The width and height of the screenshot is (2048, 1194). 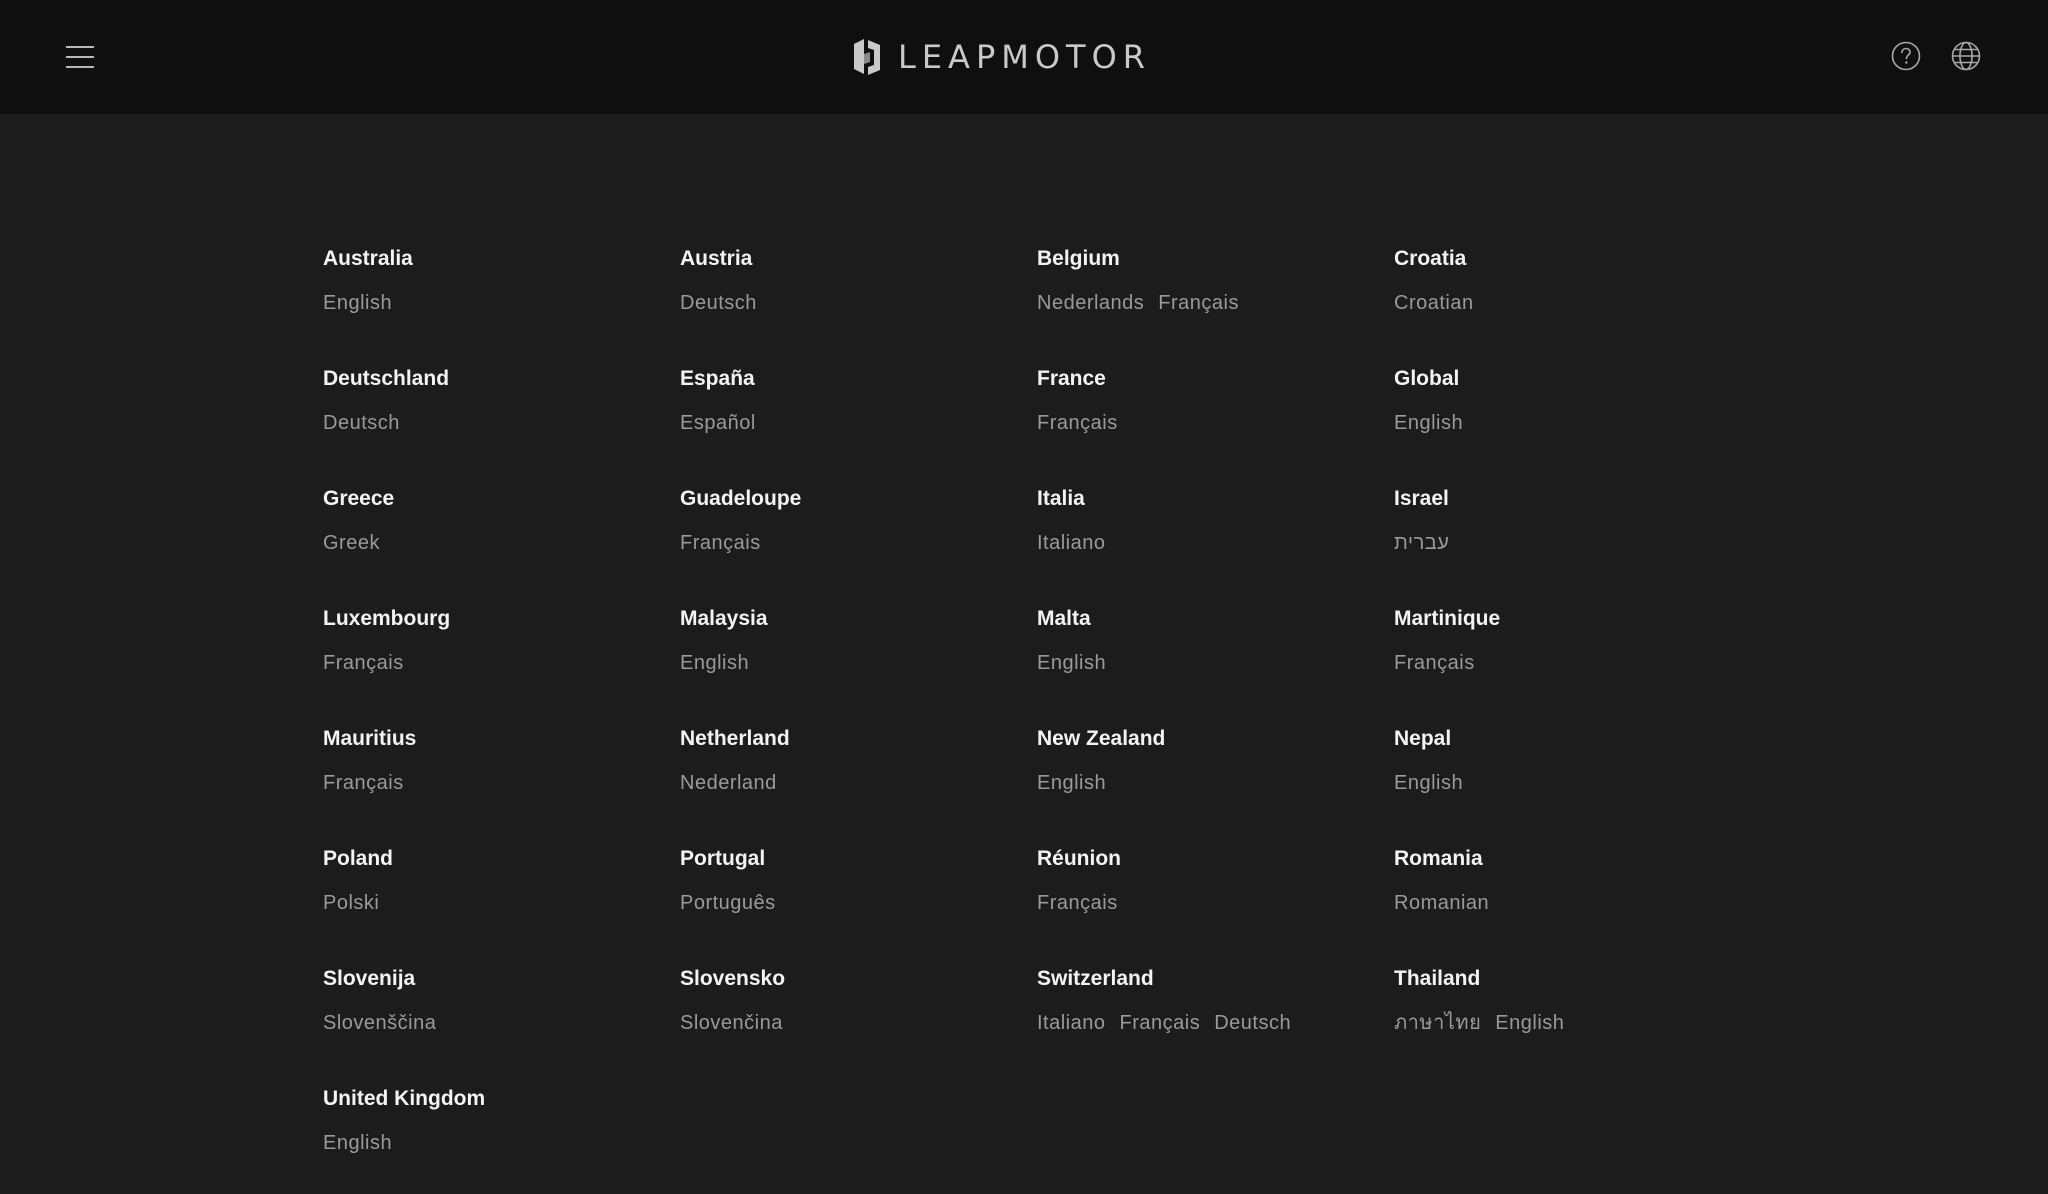 I want to click on region-item: Poland Polski, so click(x=501, y=894).